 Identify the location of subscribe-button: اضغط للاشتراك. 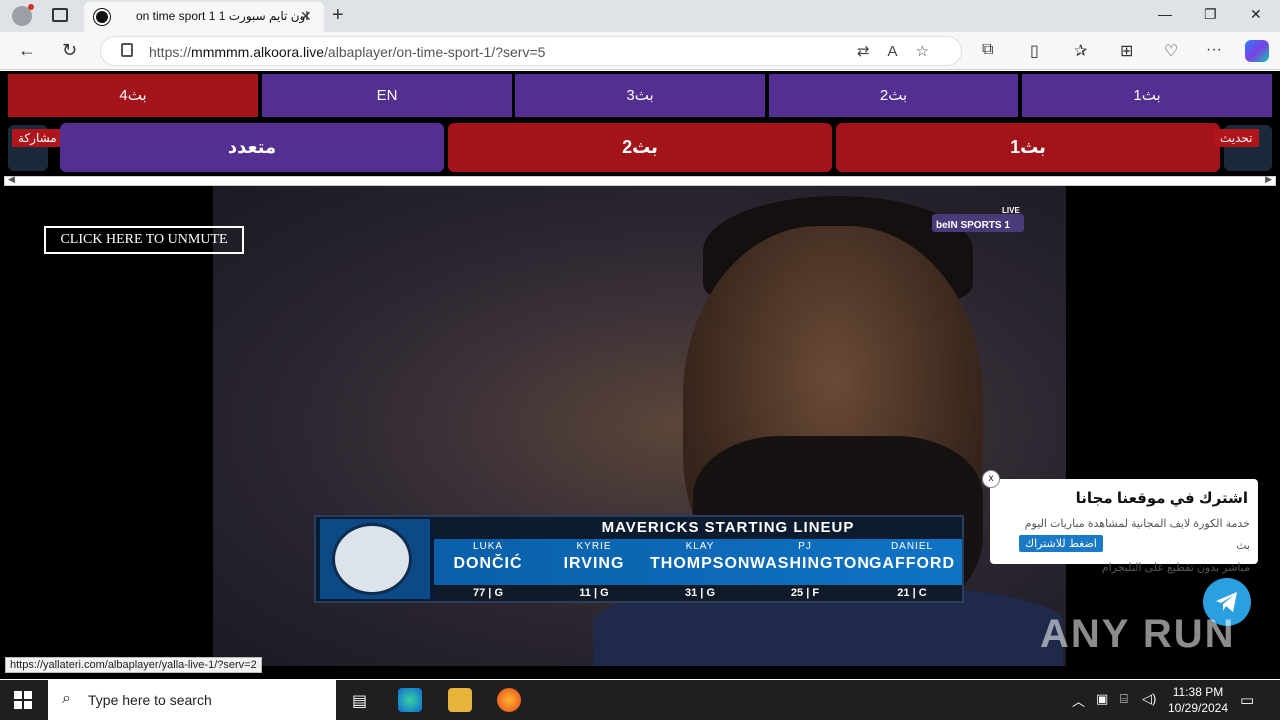
(1061, 543).